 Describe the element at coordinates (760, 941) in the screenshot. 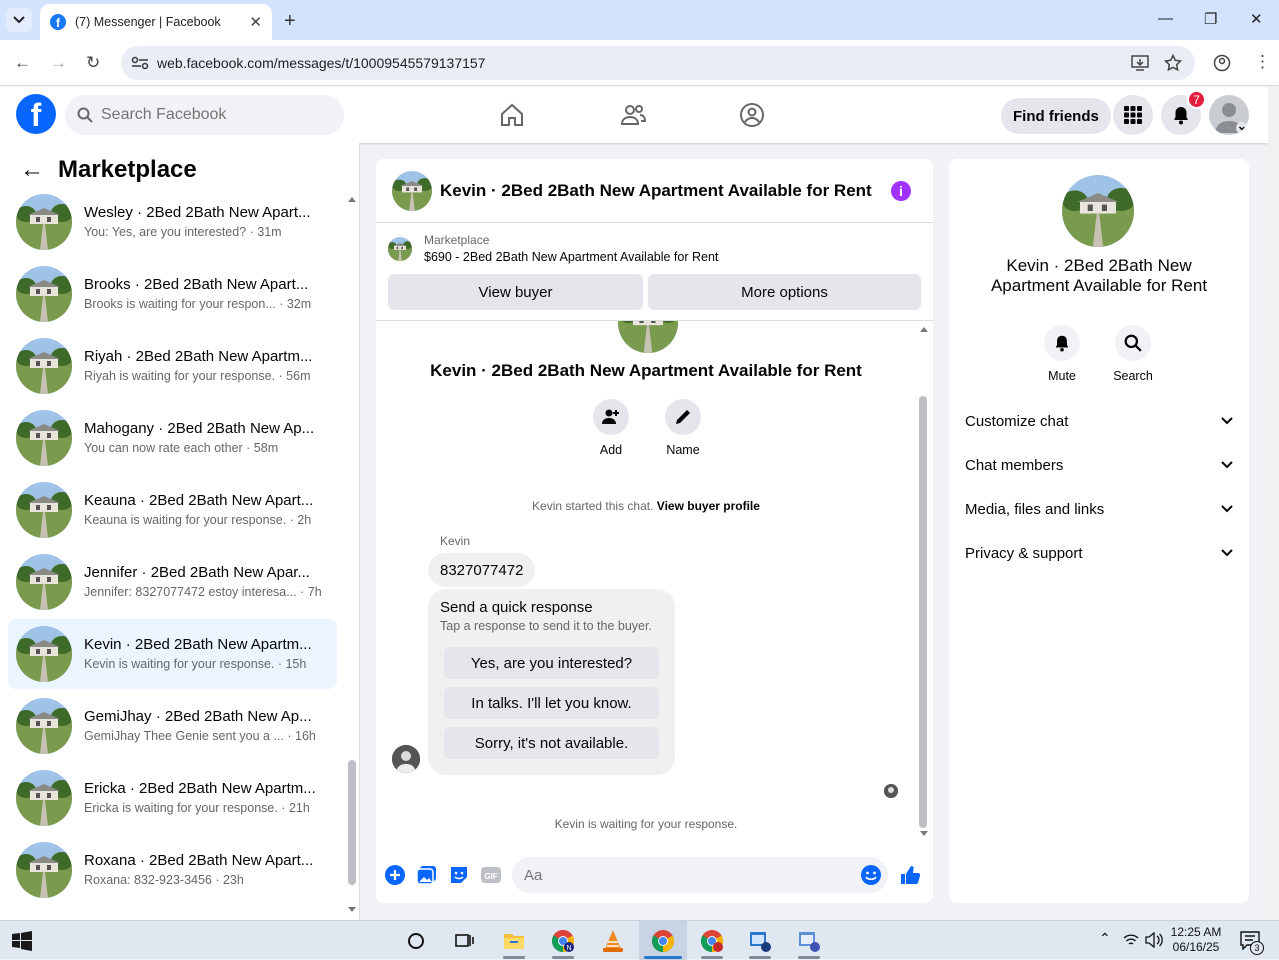

I see `app-window-icon` at that location.